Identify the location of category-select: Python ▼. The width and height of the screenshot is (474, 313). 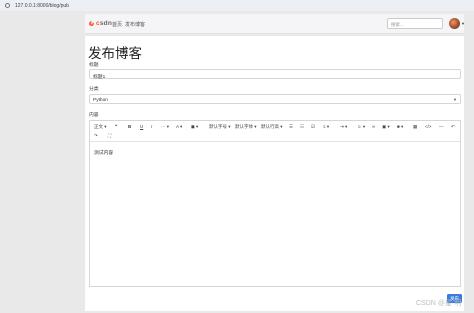
(275, 99).